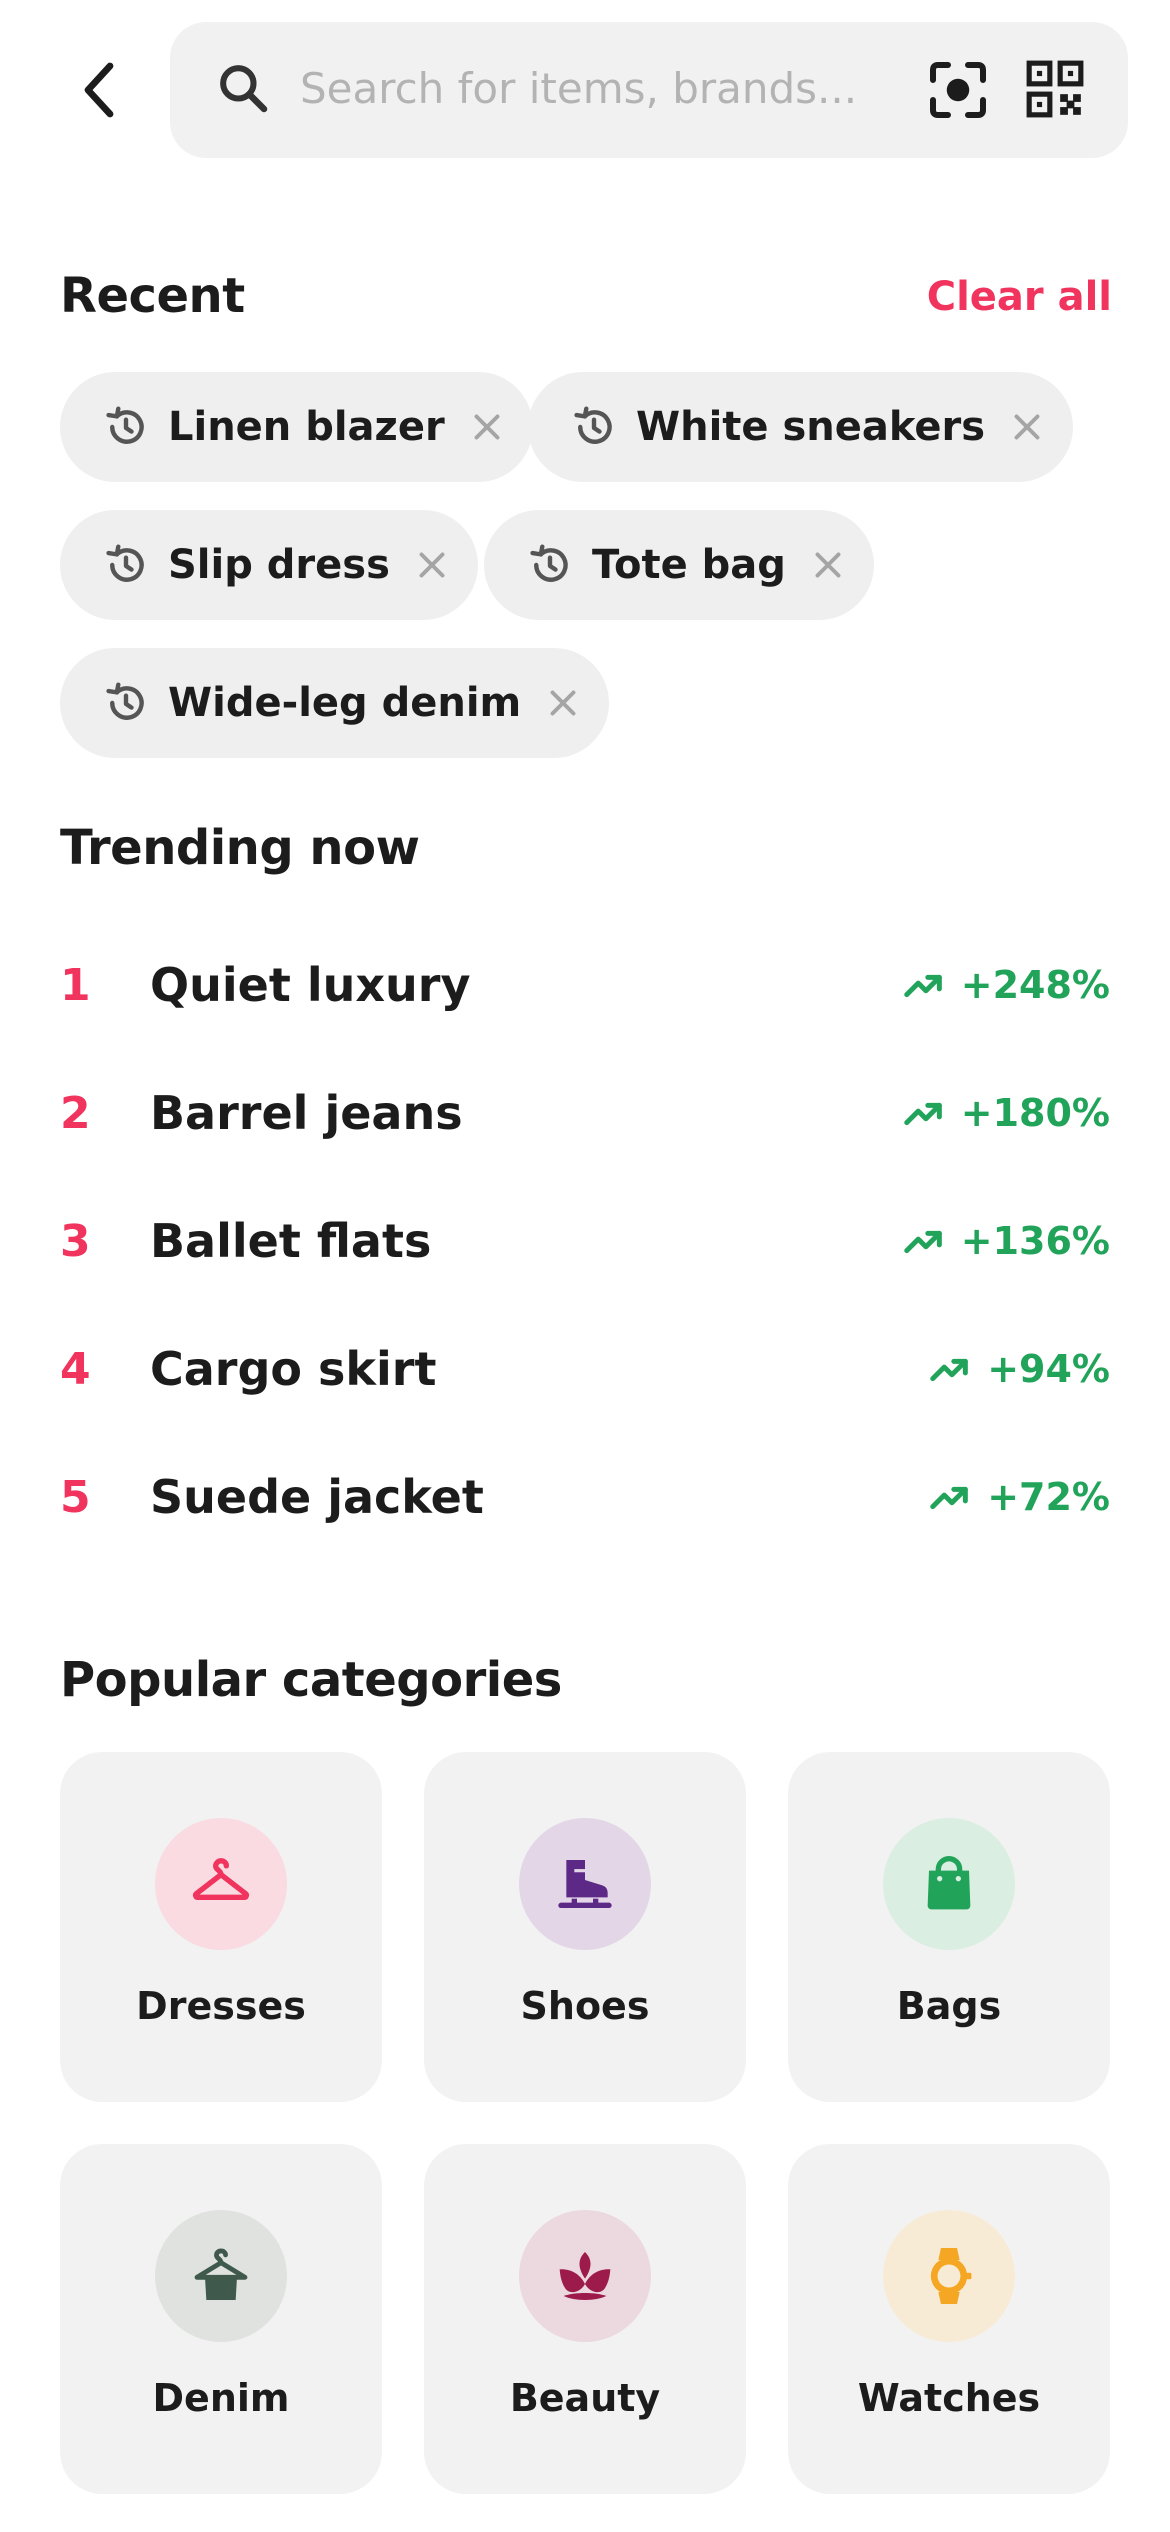  Describe the element at coordinates (1055, 89) in the screenshot. I see `qr-code-icon` at that location.